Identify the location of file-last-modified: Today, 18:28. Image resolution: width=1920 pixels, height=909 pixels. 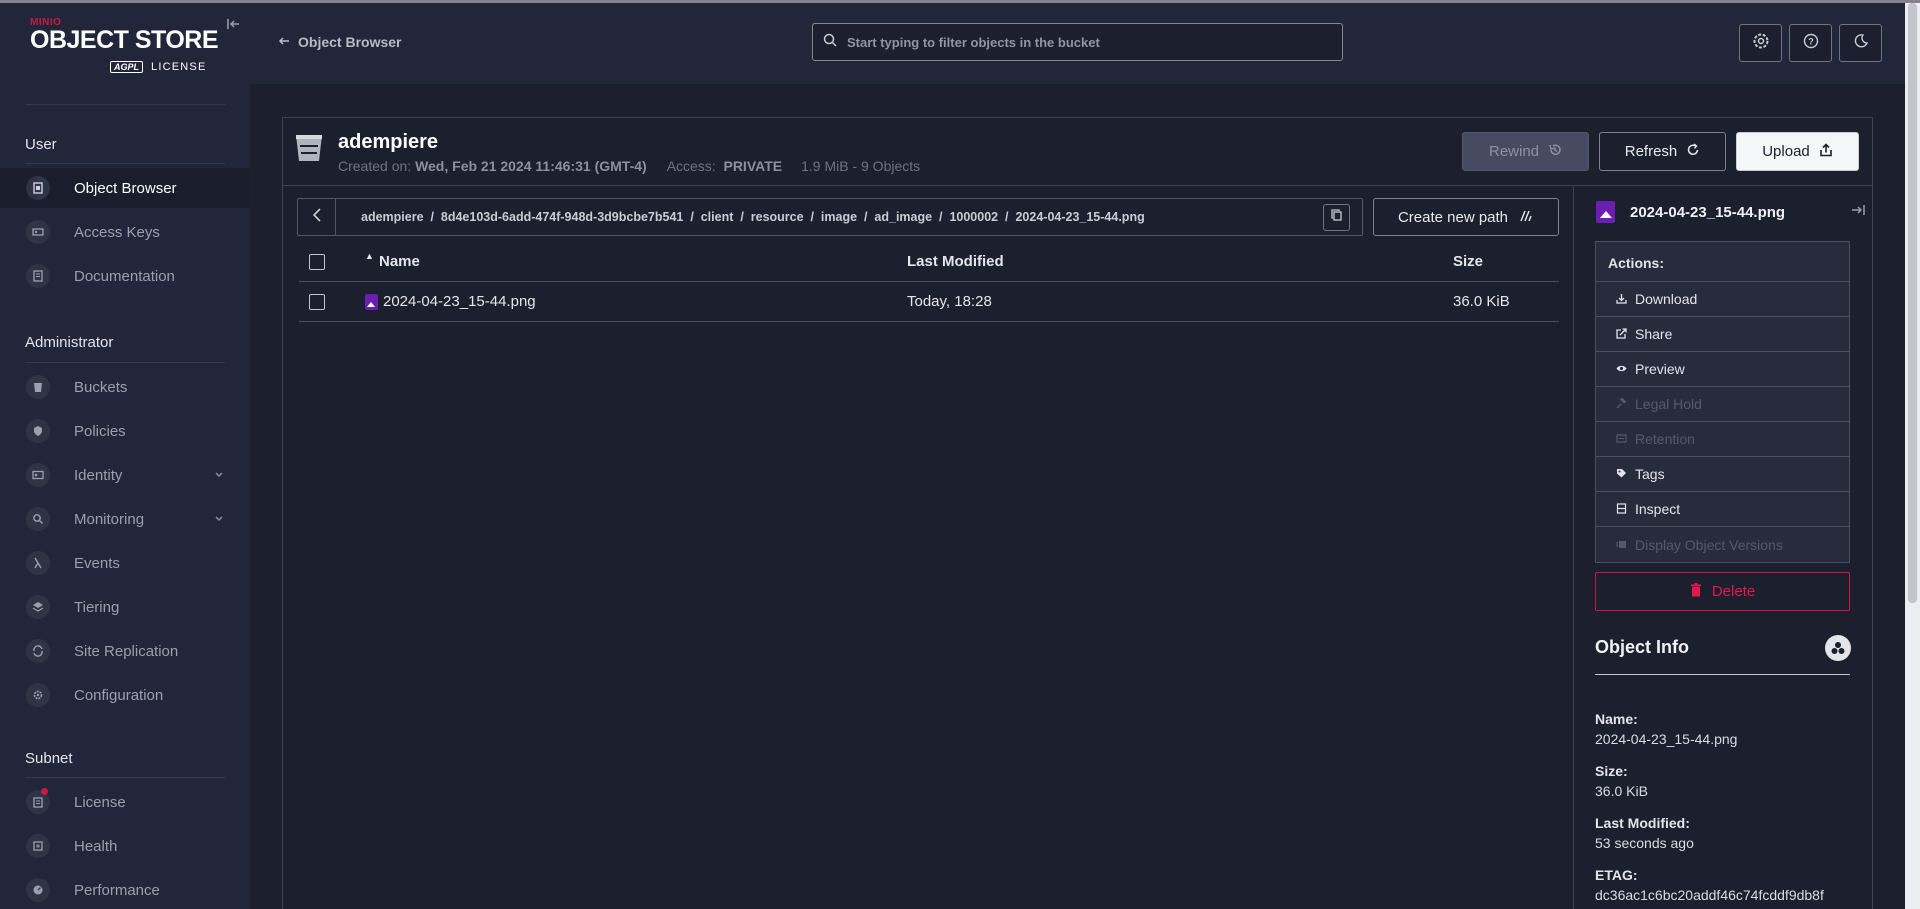
(949, 301).